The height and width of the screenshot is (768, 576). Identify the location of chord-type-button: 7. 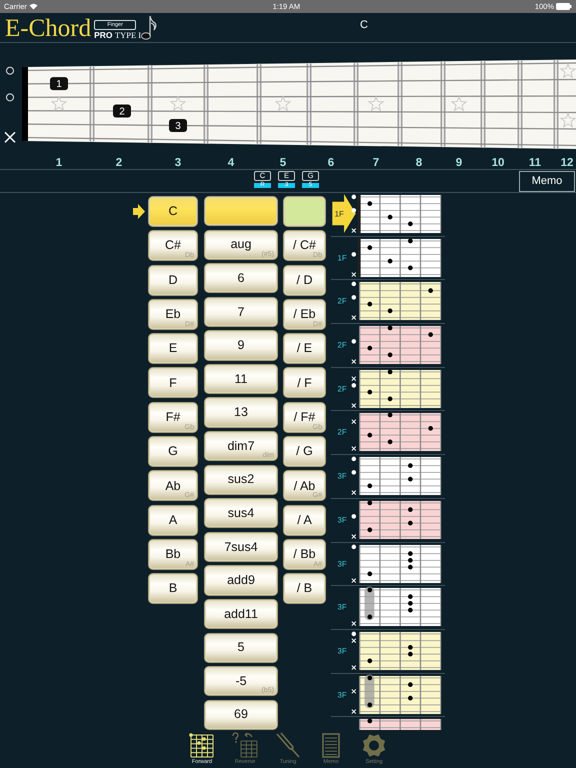
(241, 312).